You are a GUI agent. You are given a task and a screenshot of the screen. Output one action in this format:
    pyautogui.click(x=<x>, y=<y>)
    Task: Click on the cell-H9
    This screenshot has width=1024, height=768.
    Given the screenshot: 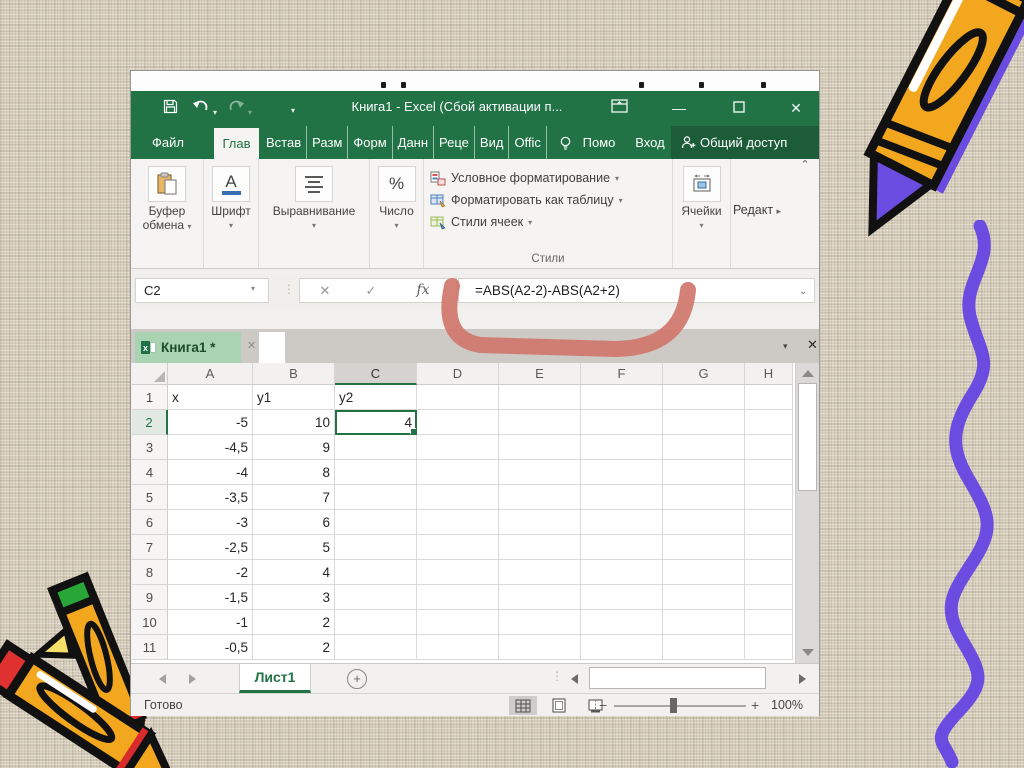 What is the action you would take?
    pyautogui.click(x=769, y=597)
    